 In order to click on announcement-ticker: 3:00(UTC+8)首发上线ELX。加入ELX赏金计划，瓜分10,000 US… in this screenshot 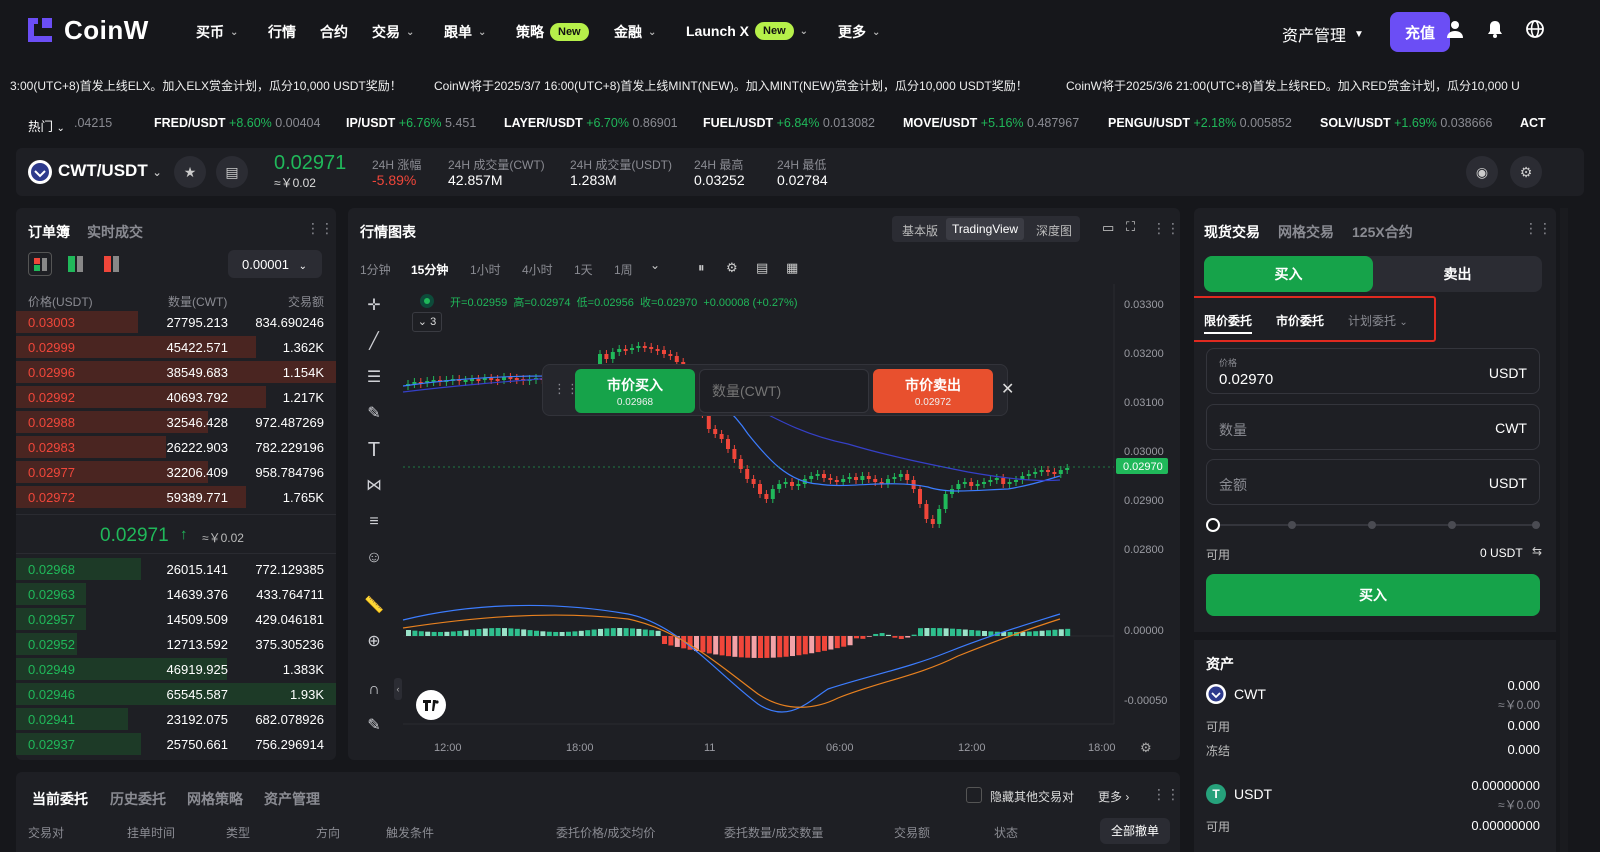, I will do `click(800, 84)`.